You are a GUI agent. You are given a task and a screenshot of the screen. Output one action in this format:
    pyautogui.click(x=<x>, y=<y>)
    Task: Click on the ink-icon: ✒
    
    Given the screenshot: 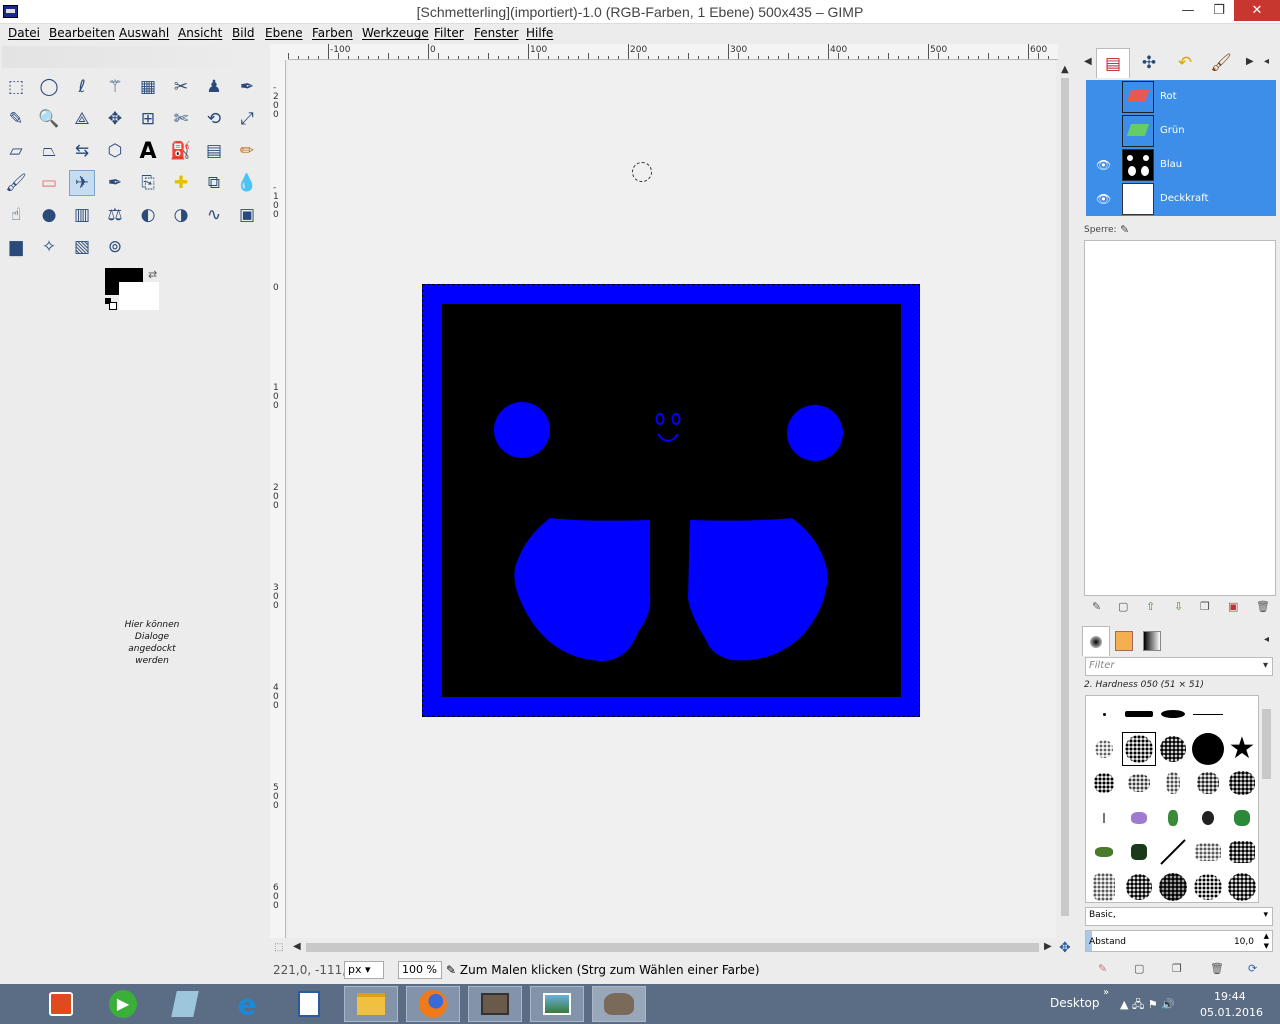 What is the action you would take?
    pyautogui.click(x=115, y=183)
    